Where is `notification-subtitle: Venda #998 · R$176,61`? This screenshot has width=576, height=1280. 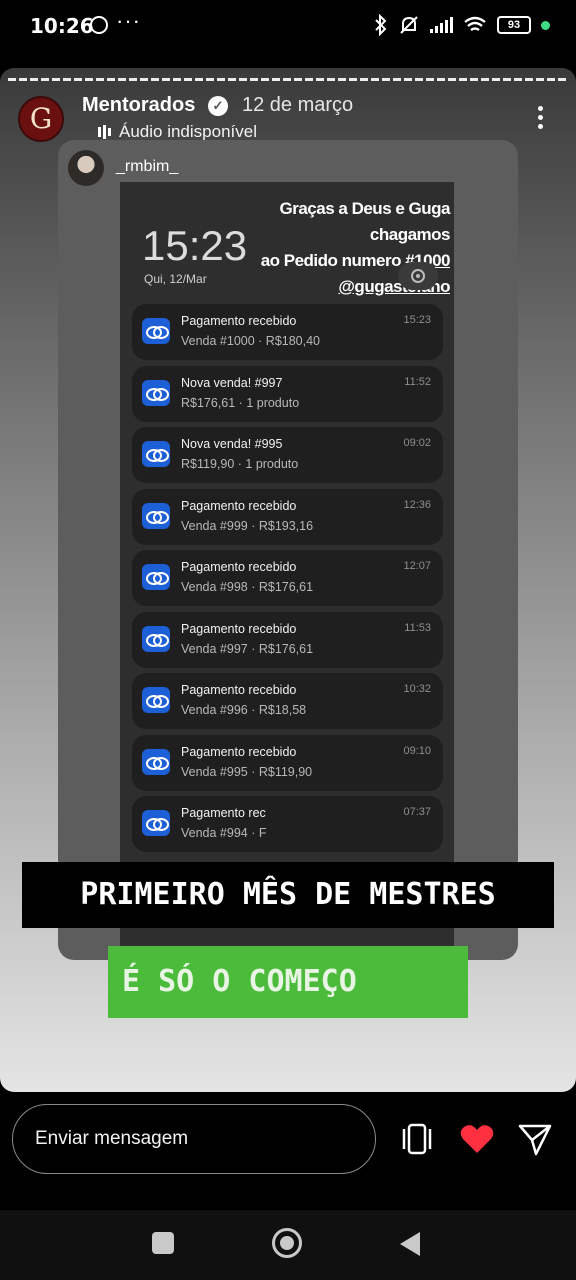 notification-subtitle: Venda #998 · R$176,61 is located at coordinates (247, 587).